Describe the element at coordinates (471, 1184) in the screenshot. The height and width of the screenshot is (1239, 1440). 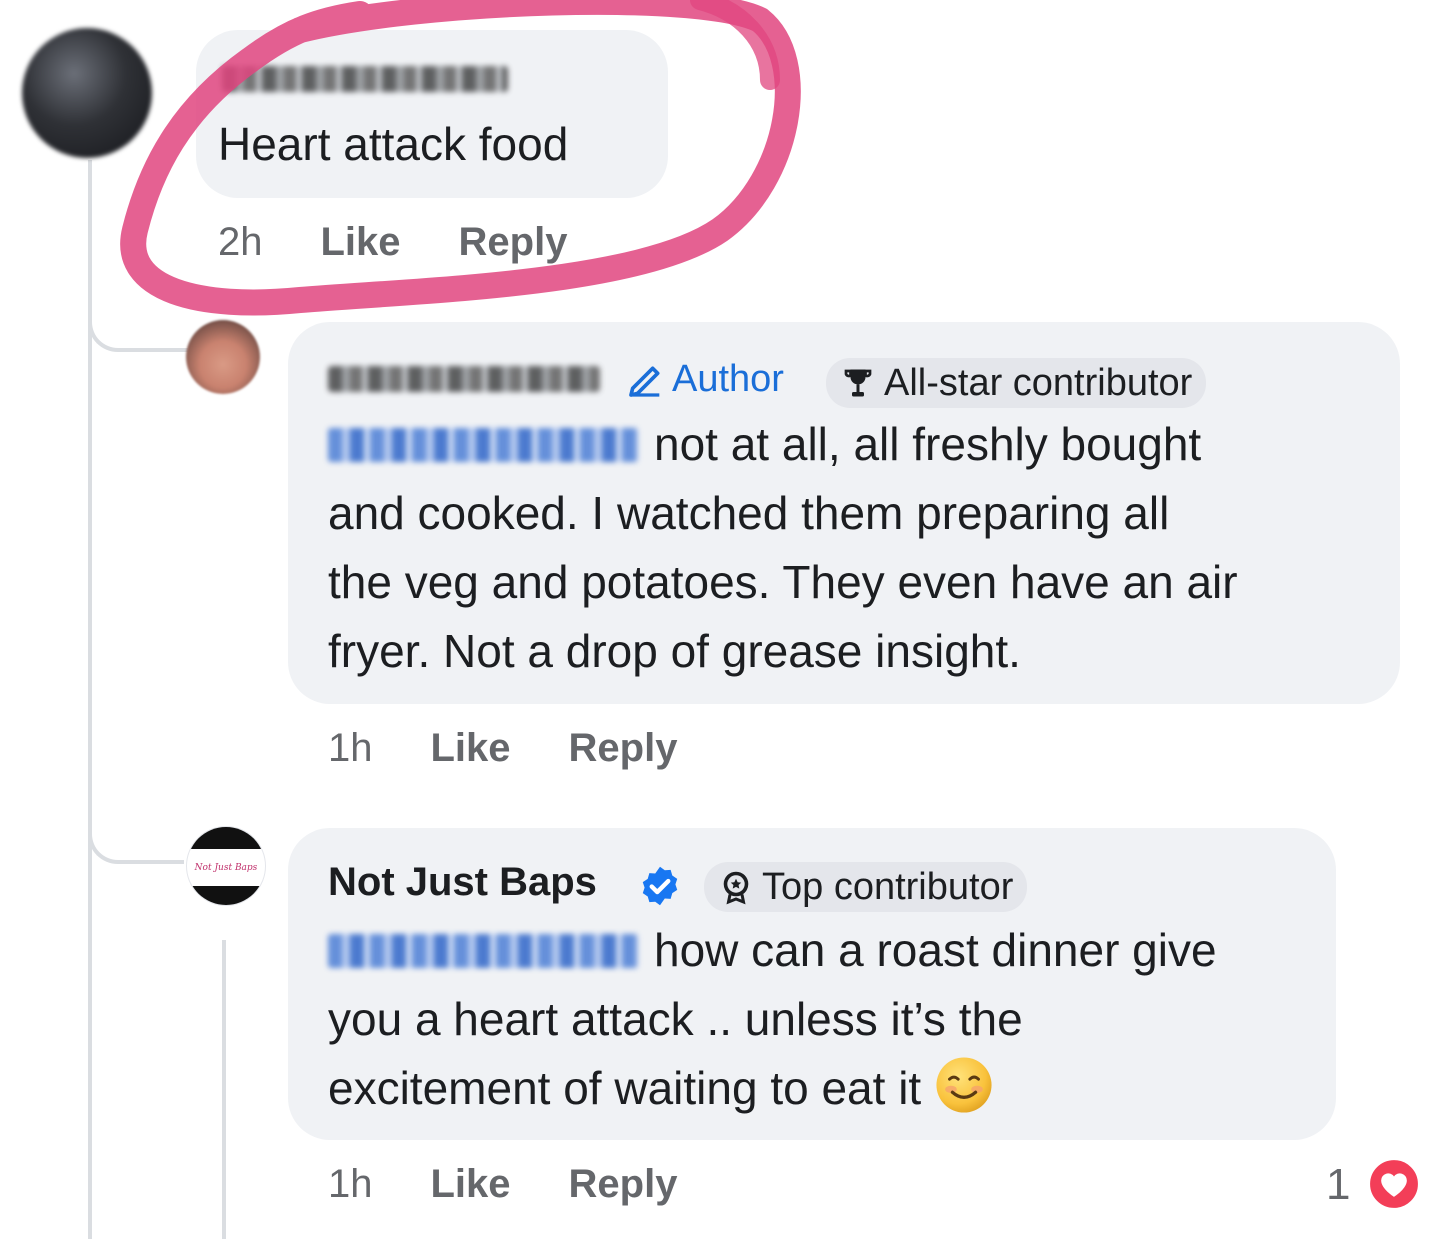
I see `like-button-3: Like` at that location.